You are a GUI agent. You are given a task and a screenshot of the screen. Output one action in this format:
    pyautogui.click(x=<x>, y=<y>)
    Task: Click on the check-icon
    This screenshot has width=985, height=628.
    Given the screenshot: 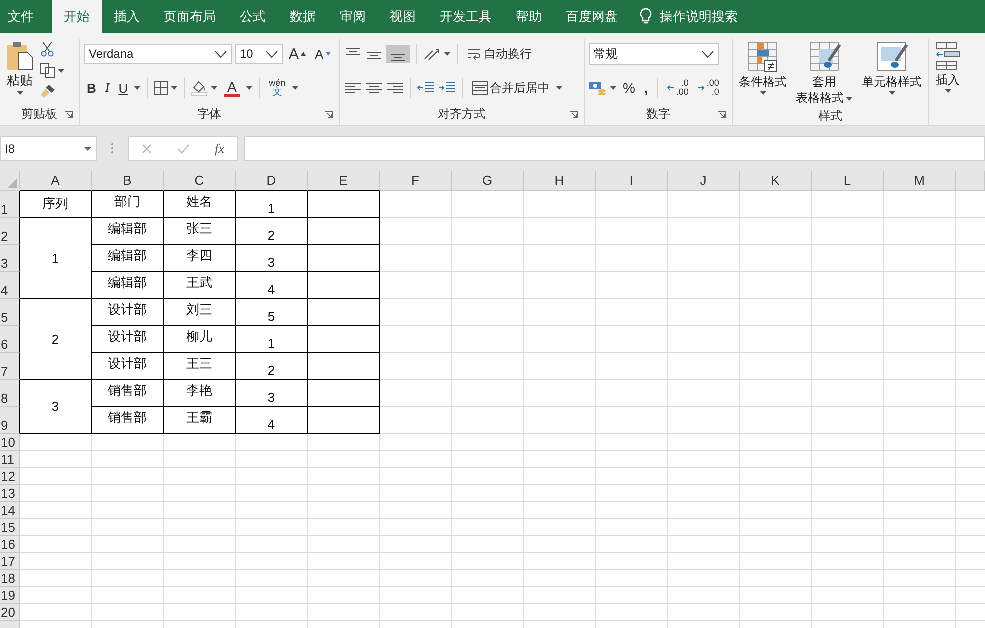 What is the action you would take?
    pyautogui.click(x=183, y=149)
    